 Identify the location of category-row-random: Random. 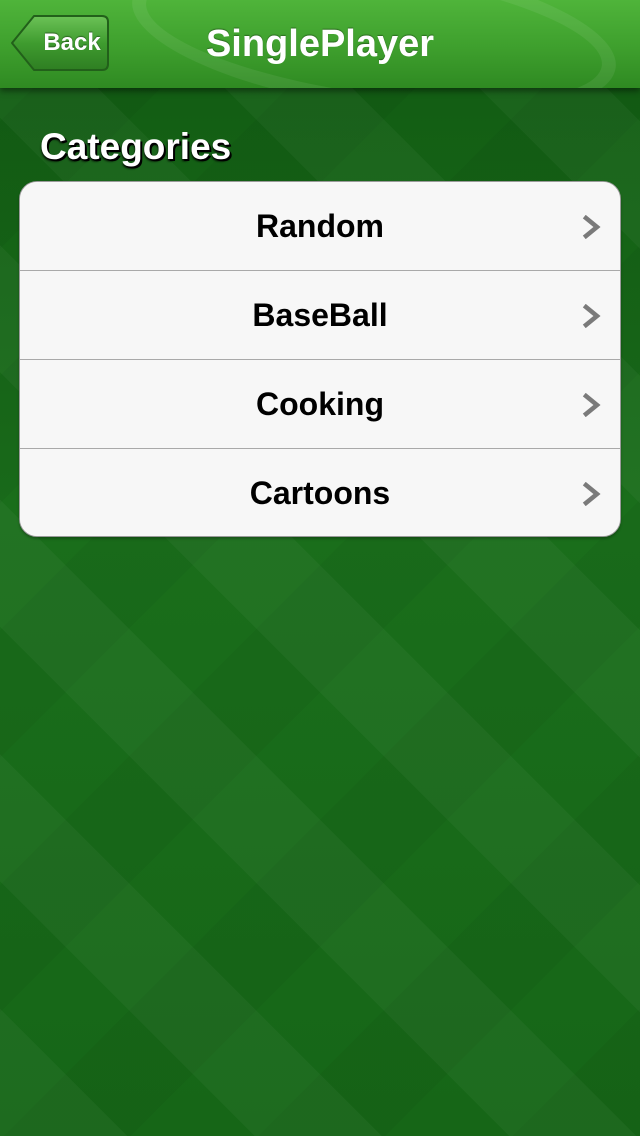
(320, 226).